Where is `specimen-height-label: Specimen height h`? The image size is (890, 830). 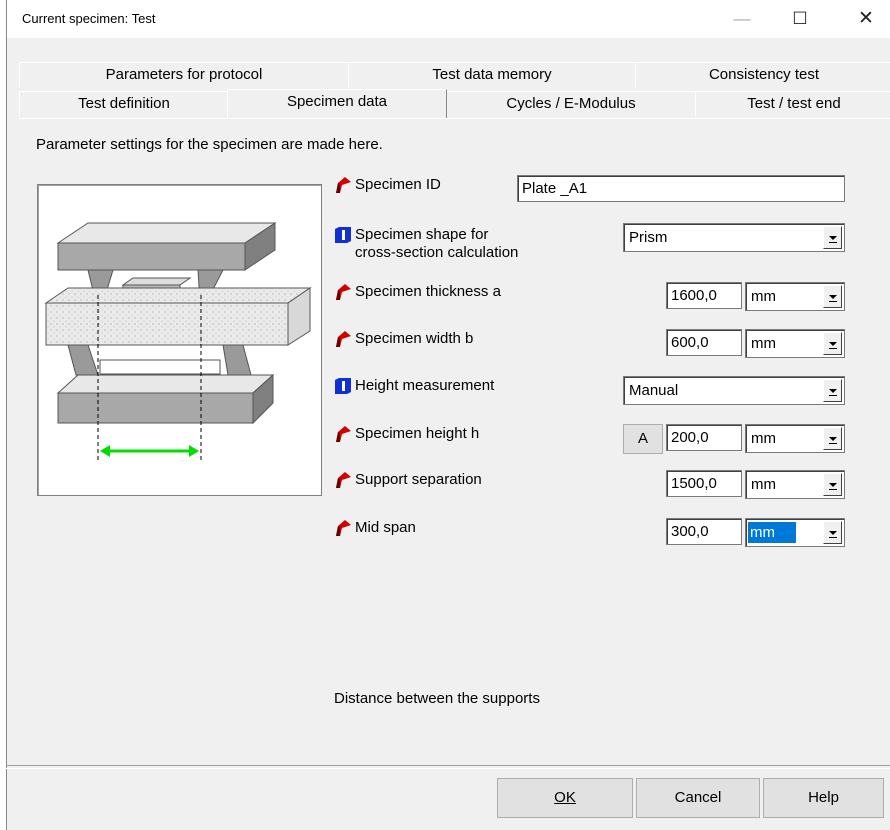
specimen-height-label: Specimen height h is located at coordinates (406, 436).